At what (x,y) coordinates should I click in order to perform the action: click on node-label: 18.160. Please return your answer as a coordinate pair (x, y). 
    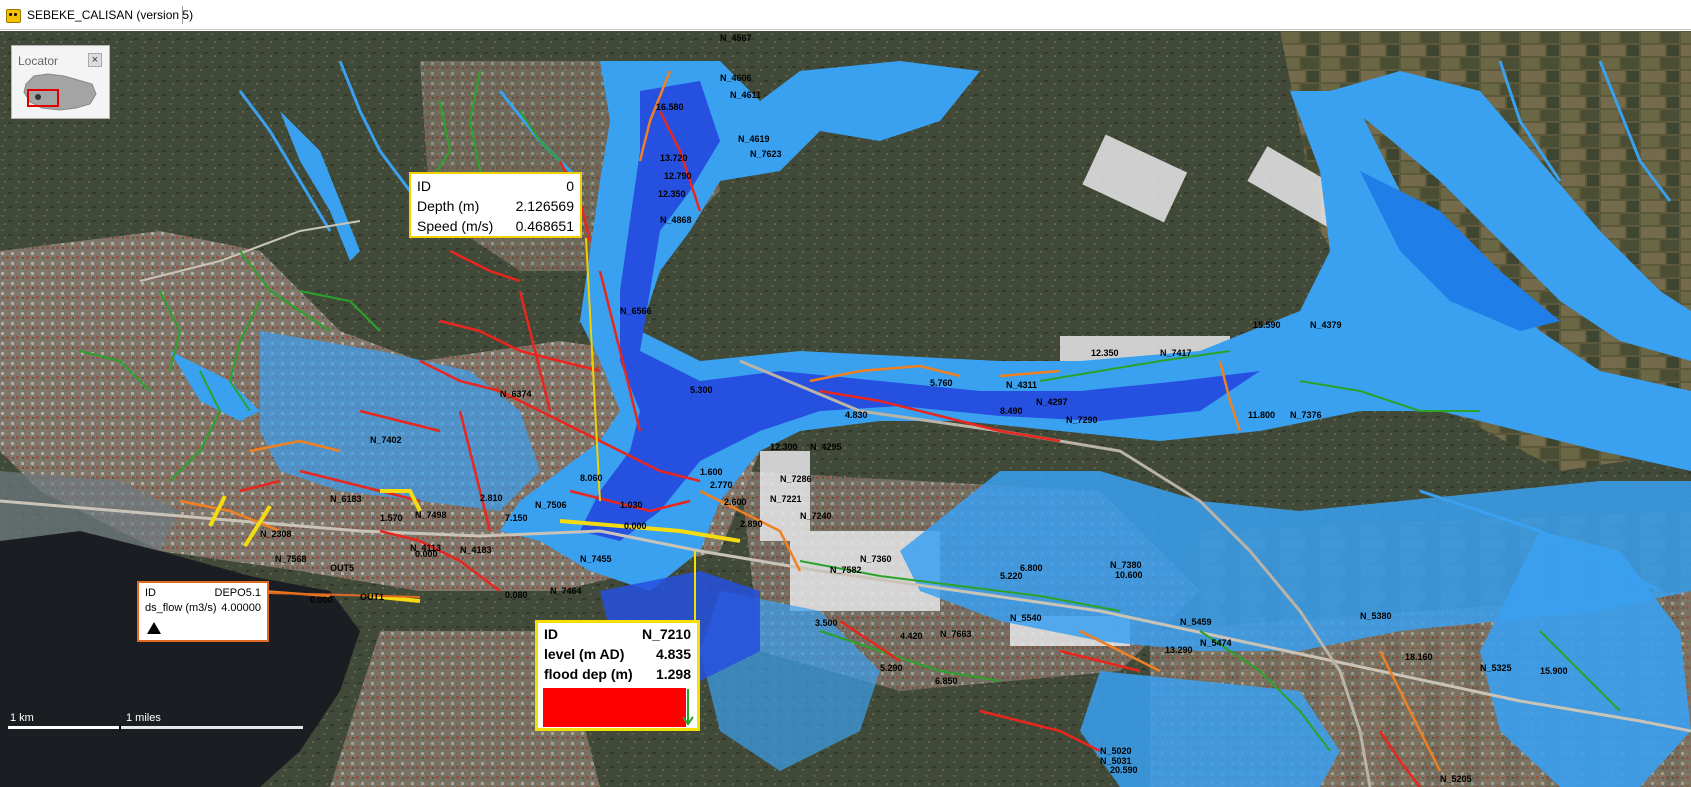
    Looking at the image, I should click on (1419, 657).